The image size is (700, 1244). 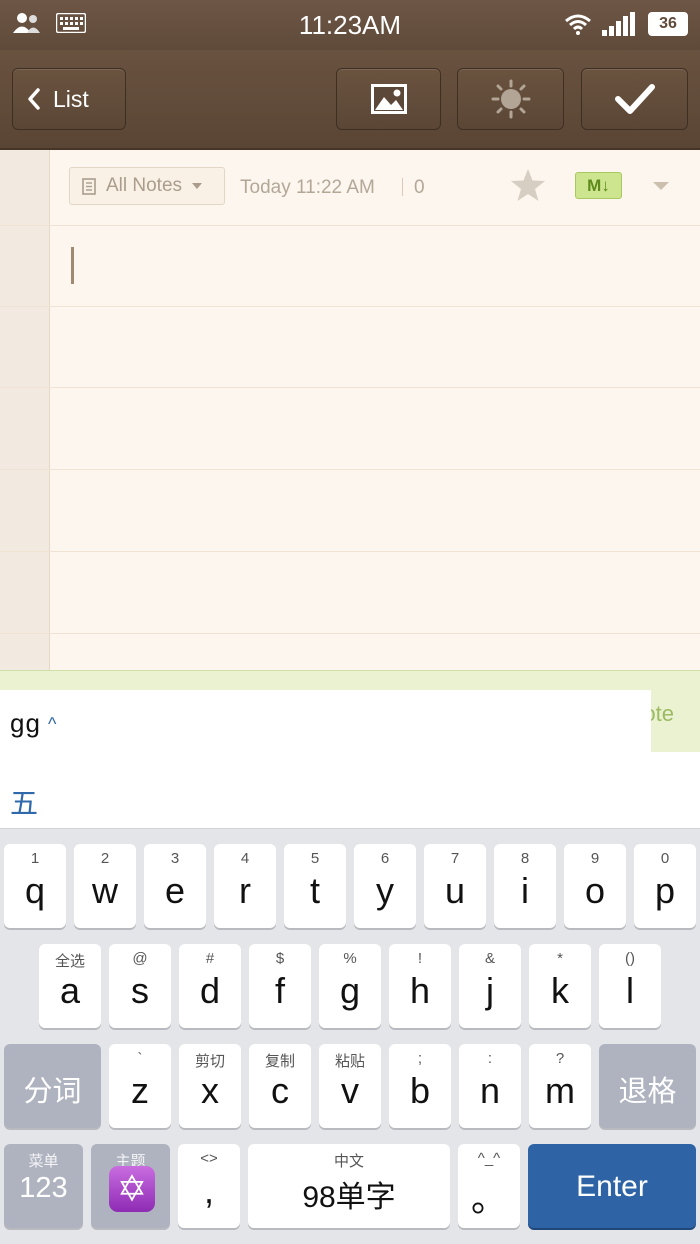 I want to click on brightness-button, so click(x=510, y=99).